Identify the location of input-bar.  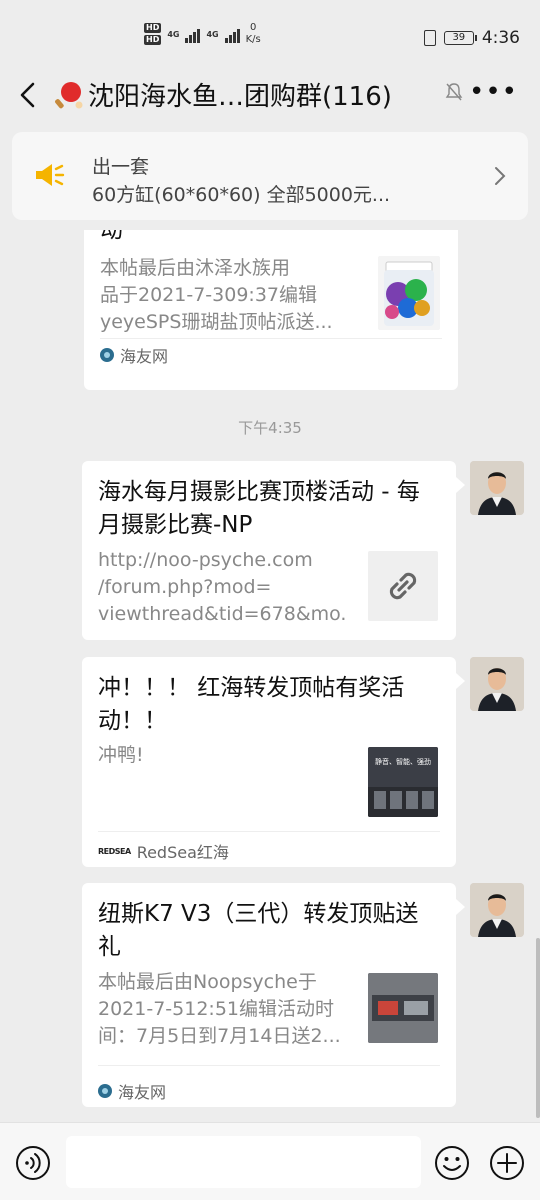
(270, 1161).